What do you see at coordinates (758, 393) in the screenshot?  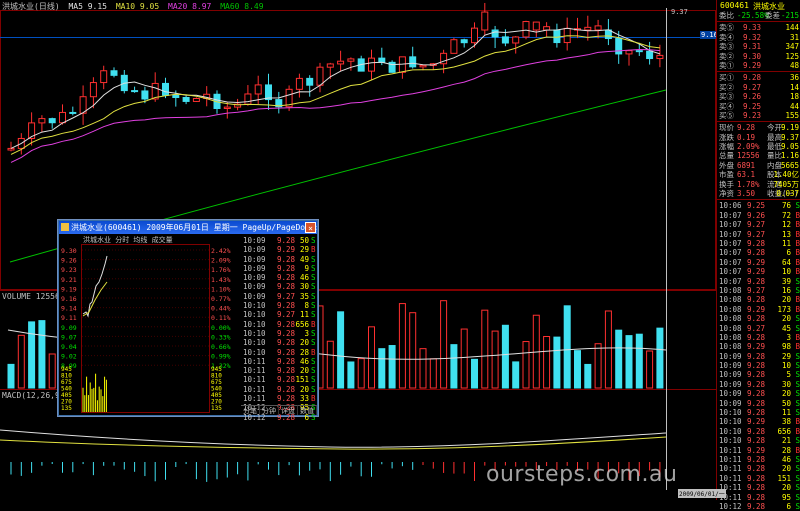 I see `tick-row: 10:09 9.28 20 S` at bounding box center [758, 393].